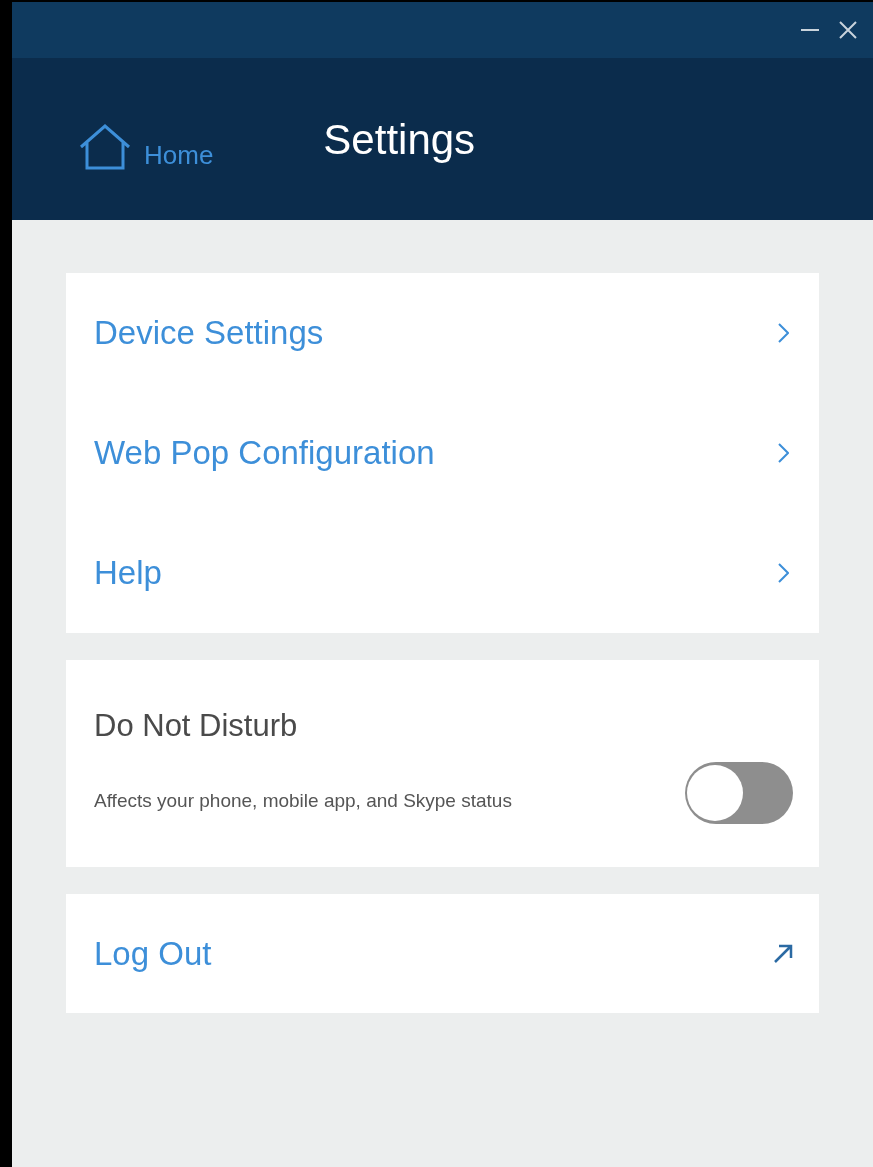  Describe the element at coordinates (105, 147) in the screenshot. I see `home-icon` at that location.